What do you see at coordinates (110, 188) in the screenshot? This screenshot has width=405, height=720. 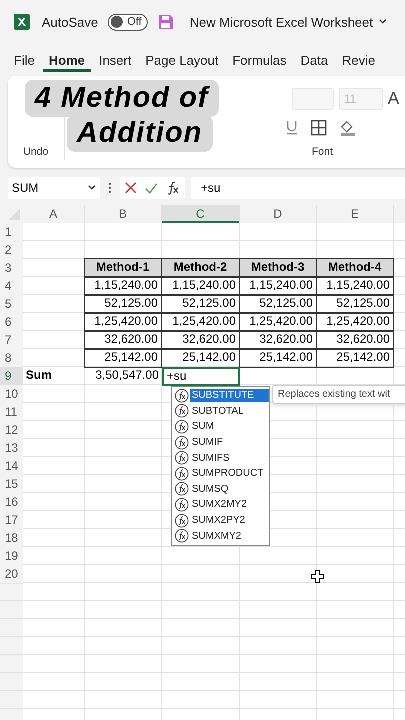 I see `more-options-icon` at bounding box center [110, 188].